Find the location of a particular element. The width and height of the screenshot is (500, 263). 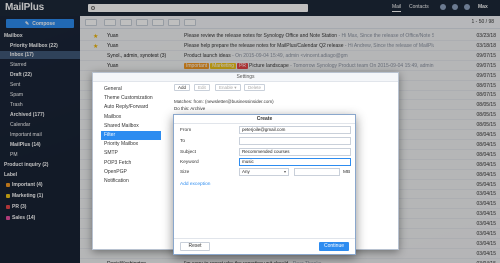

subject-field: Recommended courses is located at coordinates (295, 152).